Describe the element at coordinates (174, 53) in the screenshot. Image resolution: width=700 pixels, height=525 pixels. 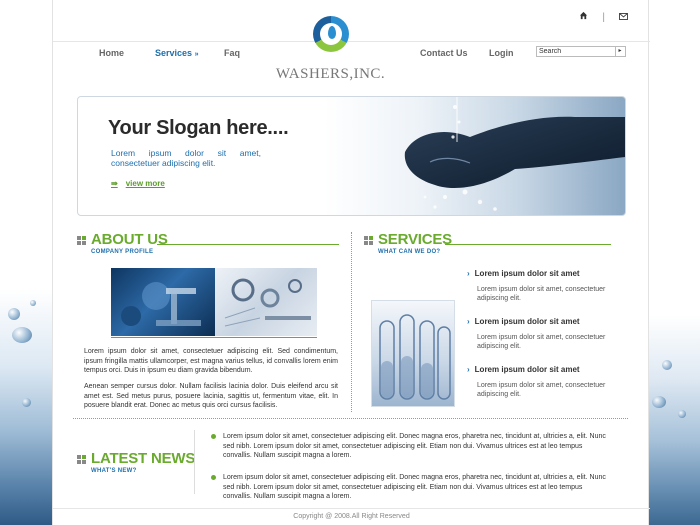
I see `nav-services-label: Services` at that location.